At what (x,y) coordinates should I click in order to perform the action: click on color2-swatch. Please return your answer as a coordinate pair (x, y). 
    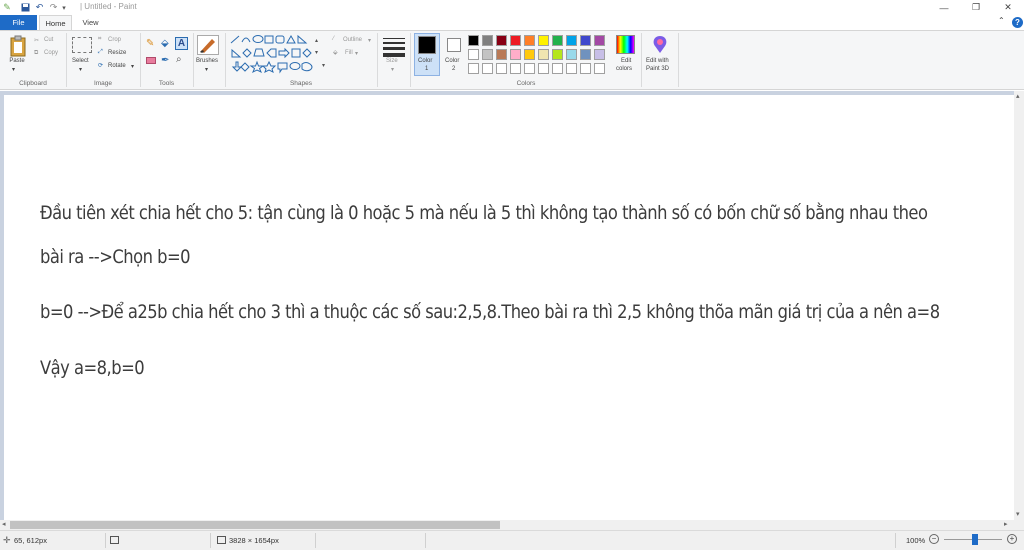
    Looking at the image, I should click on (454, 45).